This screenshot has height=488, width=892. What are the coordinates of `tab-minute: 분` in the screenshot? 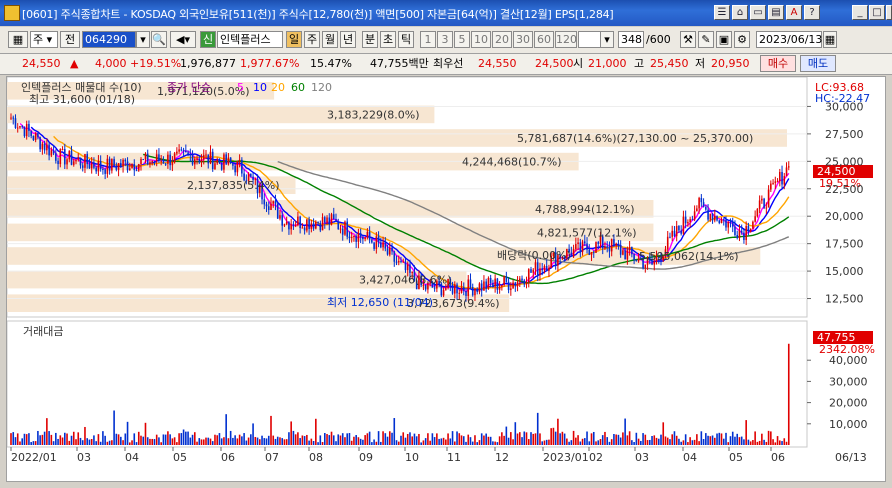 It's located at (370, 39).